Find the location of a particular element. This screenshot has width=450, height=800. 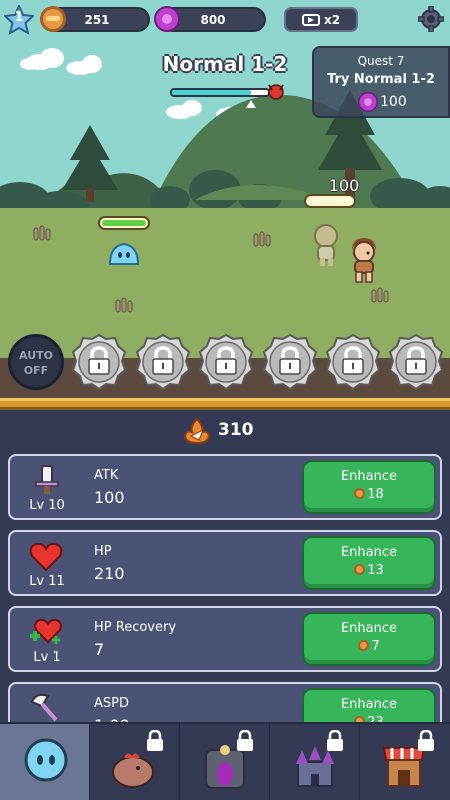

enhance-cost-value: 18 is located at coordinates (375, 494).